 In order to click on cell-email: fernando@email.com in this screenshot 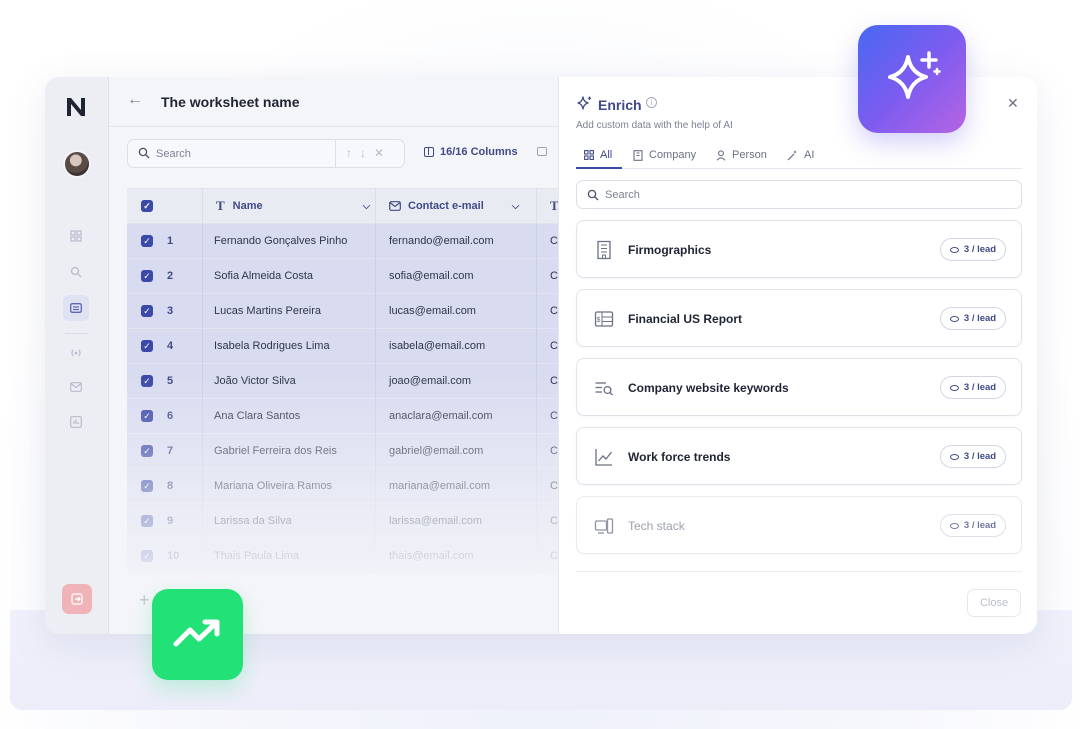, I will do `click(441, 241)`.